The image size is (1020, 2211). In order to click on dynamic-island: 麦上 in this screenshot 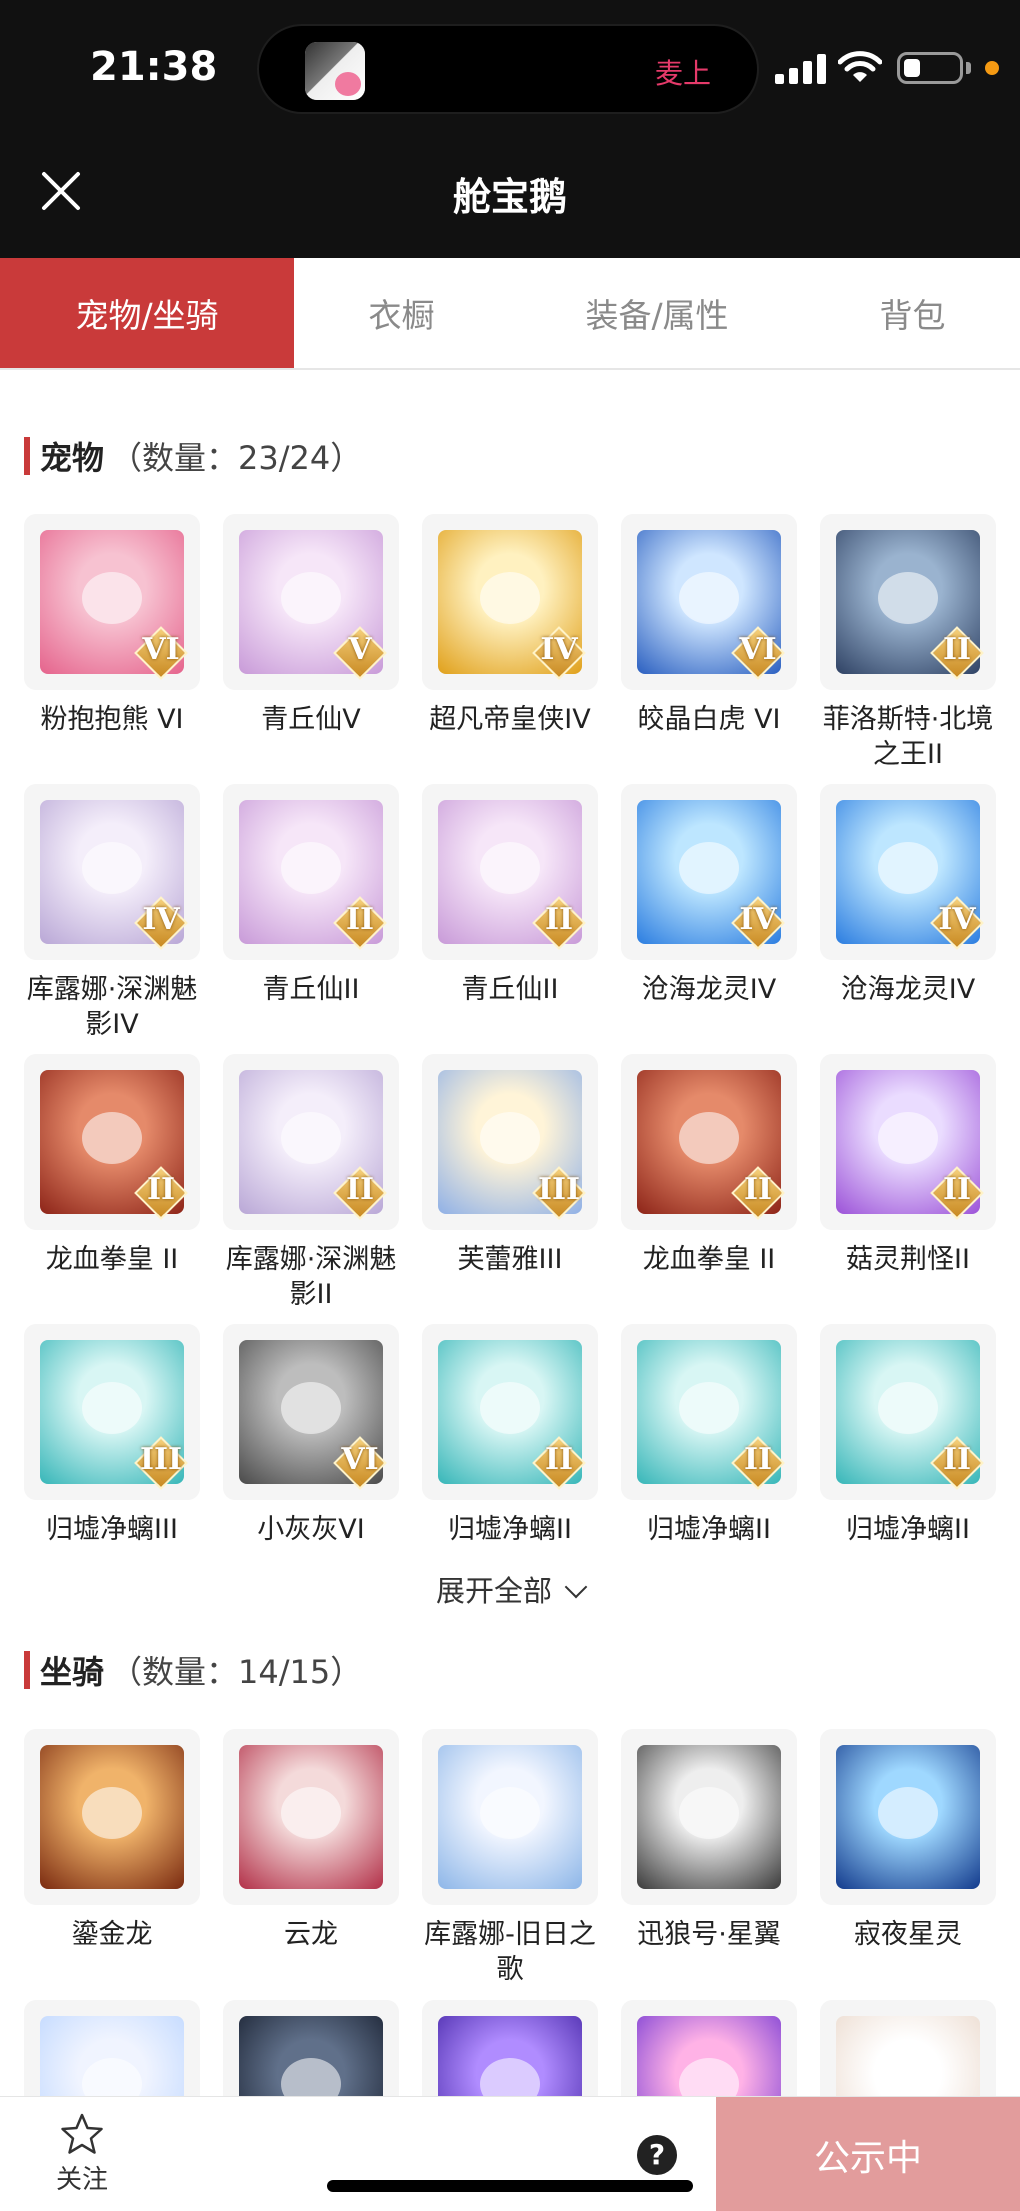, I will do `click(508, 69)`.